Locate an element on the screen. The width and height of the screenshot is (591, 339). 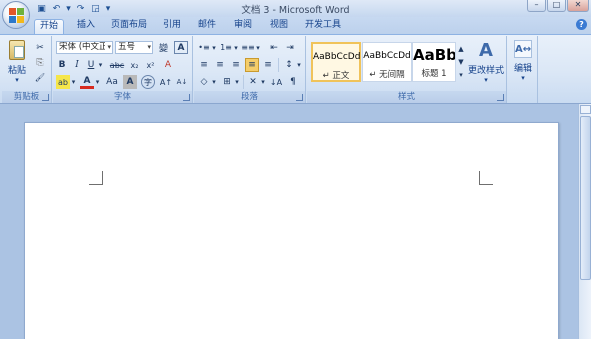
help-icon: ? is located at coordinates (581, 24).